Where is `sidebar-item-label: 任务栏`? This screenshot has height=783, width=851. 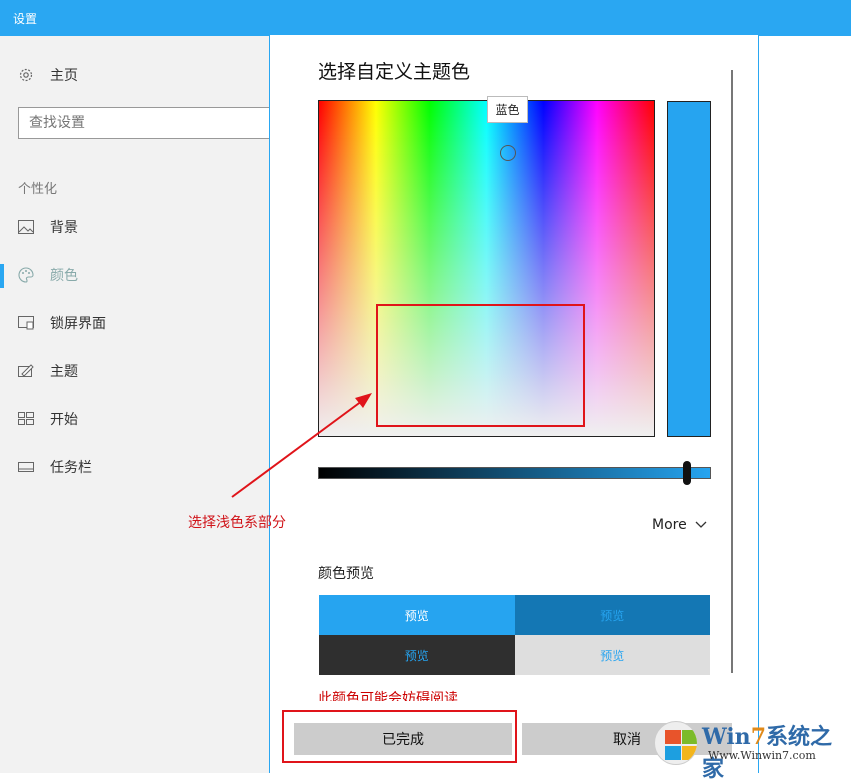 sidebar-item-label: 任务栏 is located at coordinates (71, 468).